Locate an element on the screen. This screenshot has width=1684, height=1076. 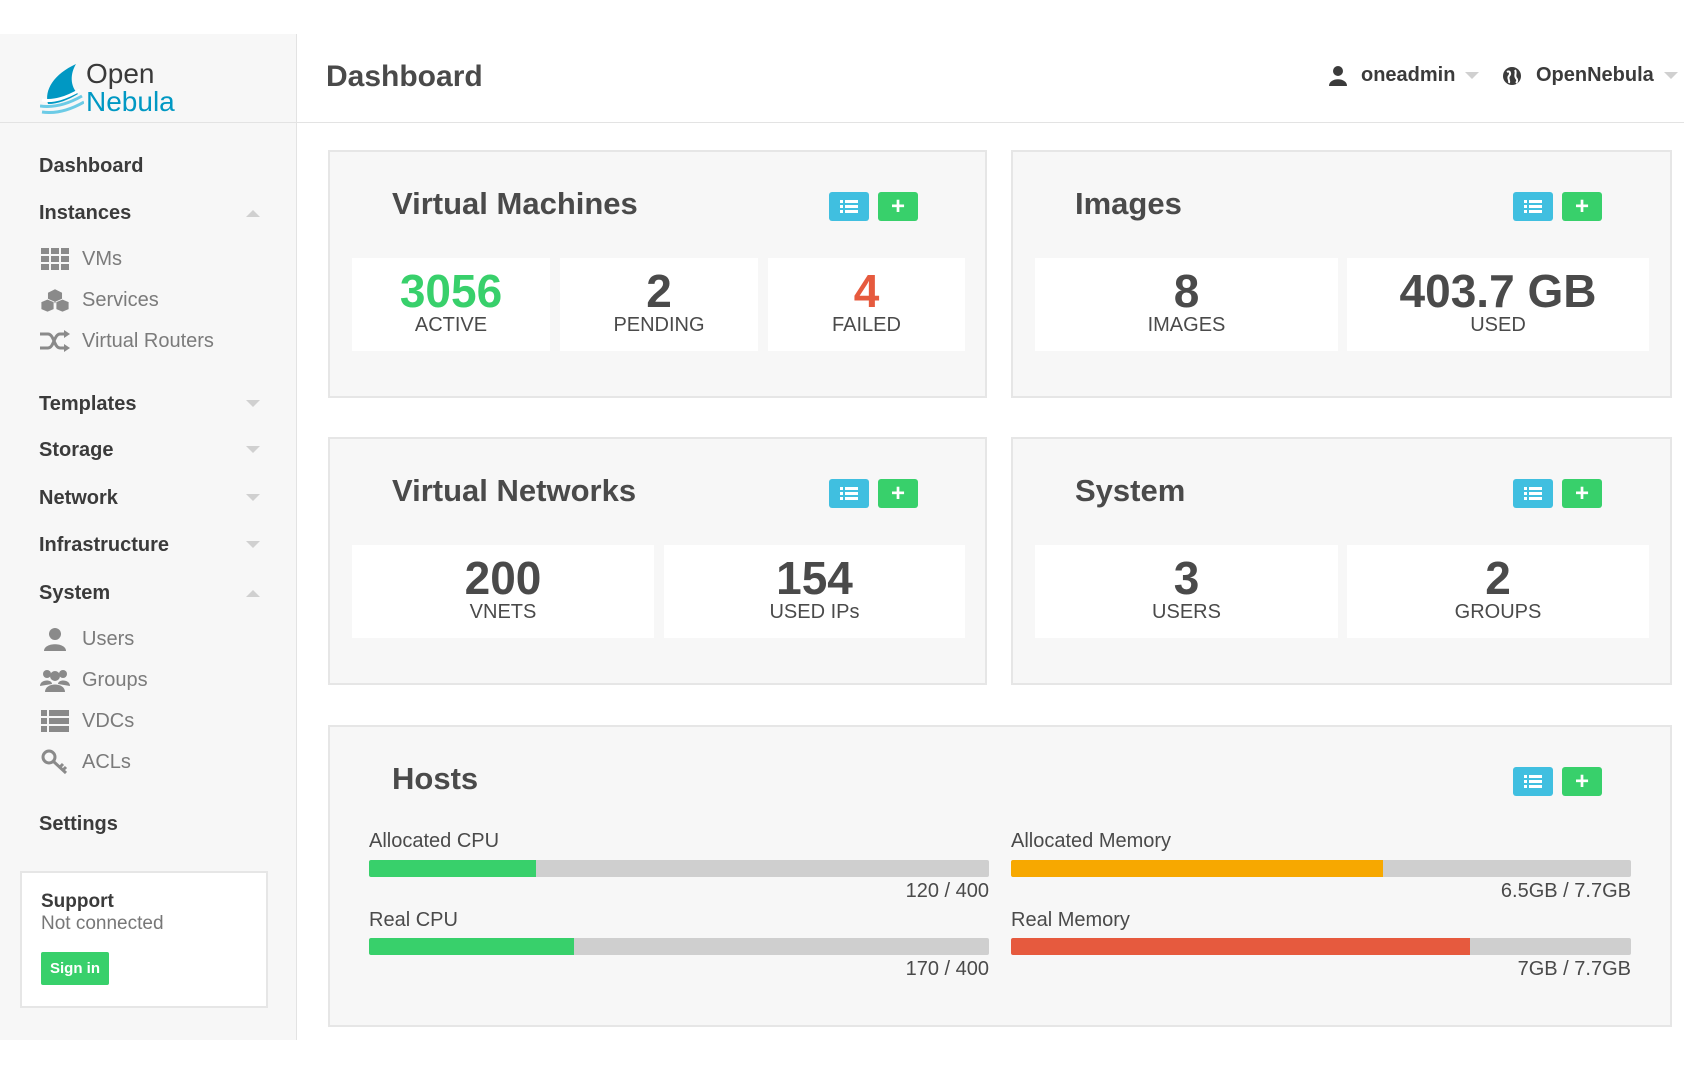
zone-menu: OpenNebula is located at coordinates (1590, 75).